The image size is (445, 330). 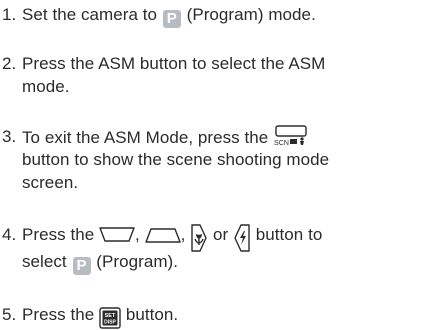 I want to click on step-4-line-1: Press the , , or button to, so click(x=172, y=237).